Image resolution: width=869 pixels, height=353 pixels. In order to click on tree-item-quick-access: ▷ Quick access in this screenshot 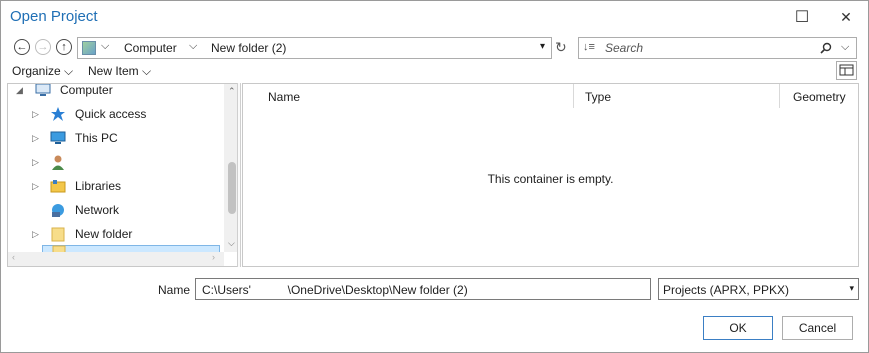, I will do `click(113, 114)`.